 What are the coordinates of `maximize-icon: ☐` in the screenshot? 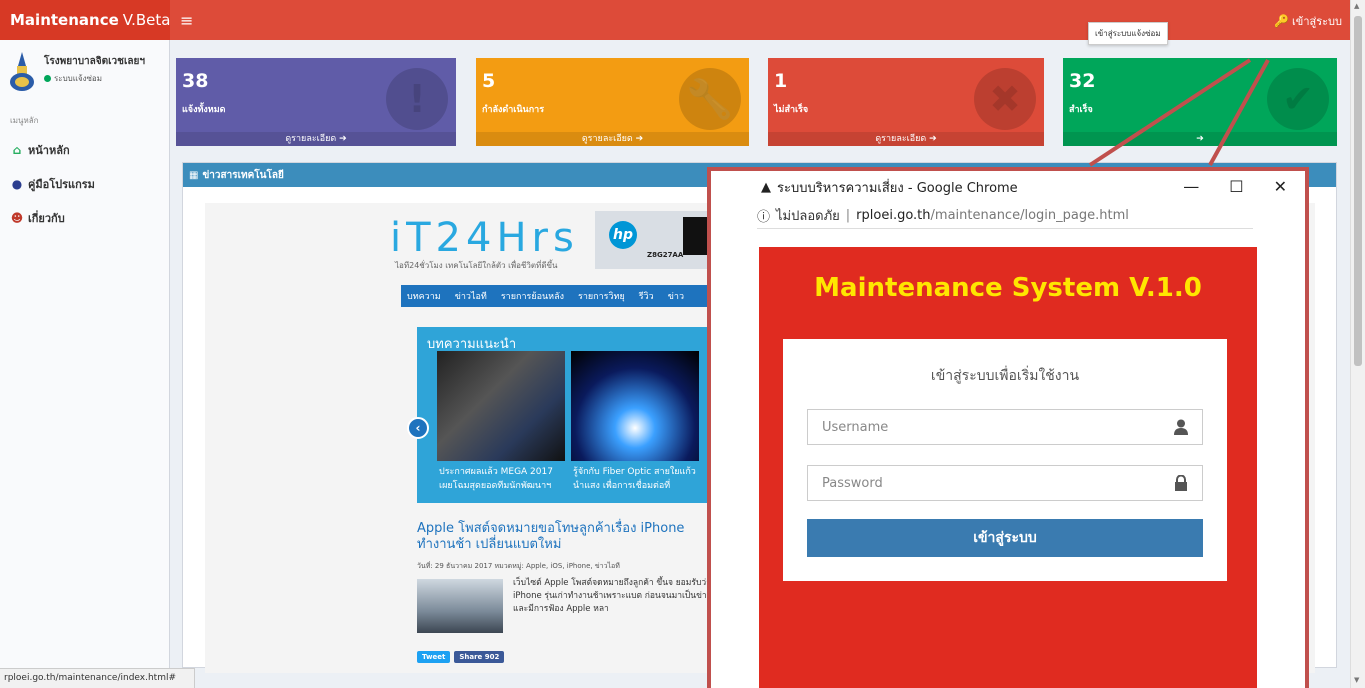 It's located at (1236, 186).